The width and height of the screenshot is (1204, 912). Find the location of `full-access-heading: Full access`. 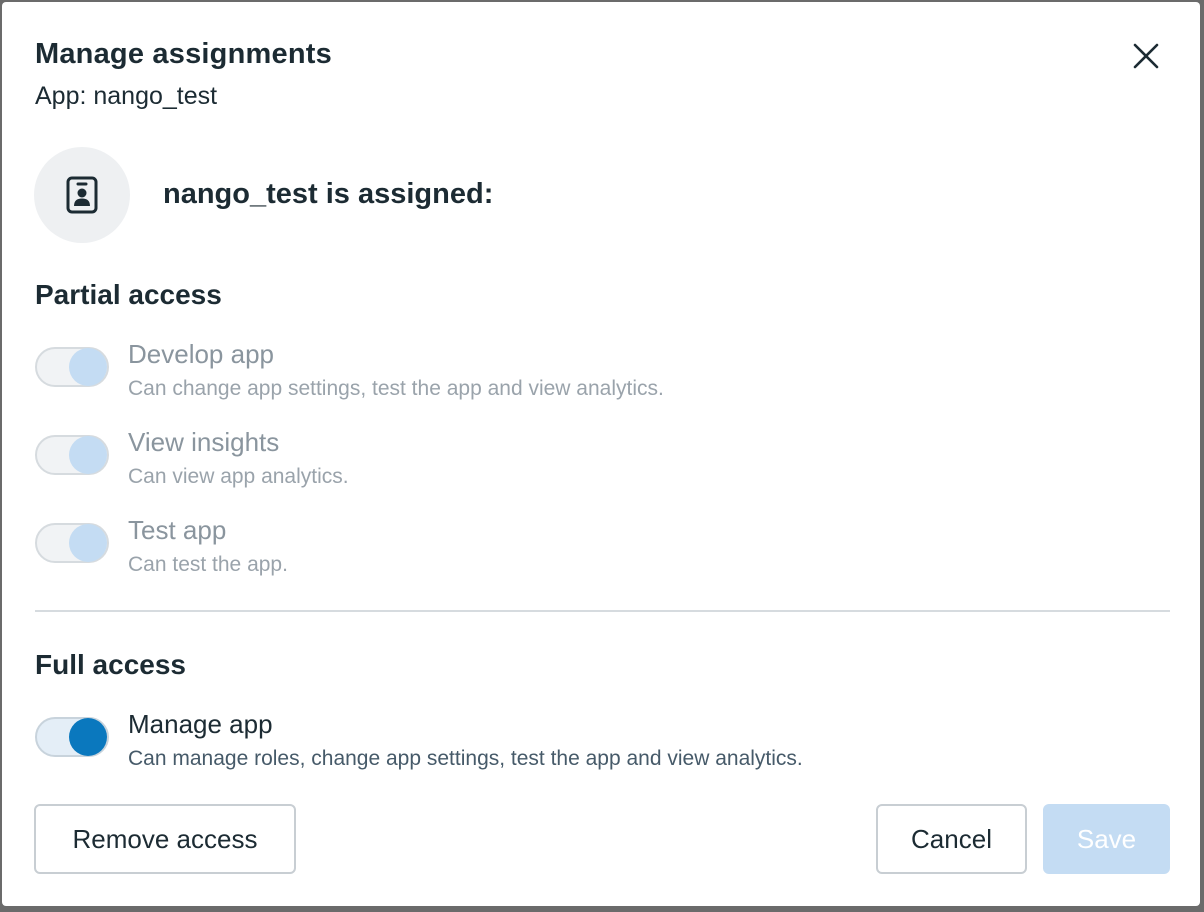

full-access-heading: Full access is located at coordinates (110, 664).